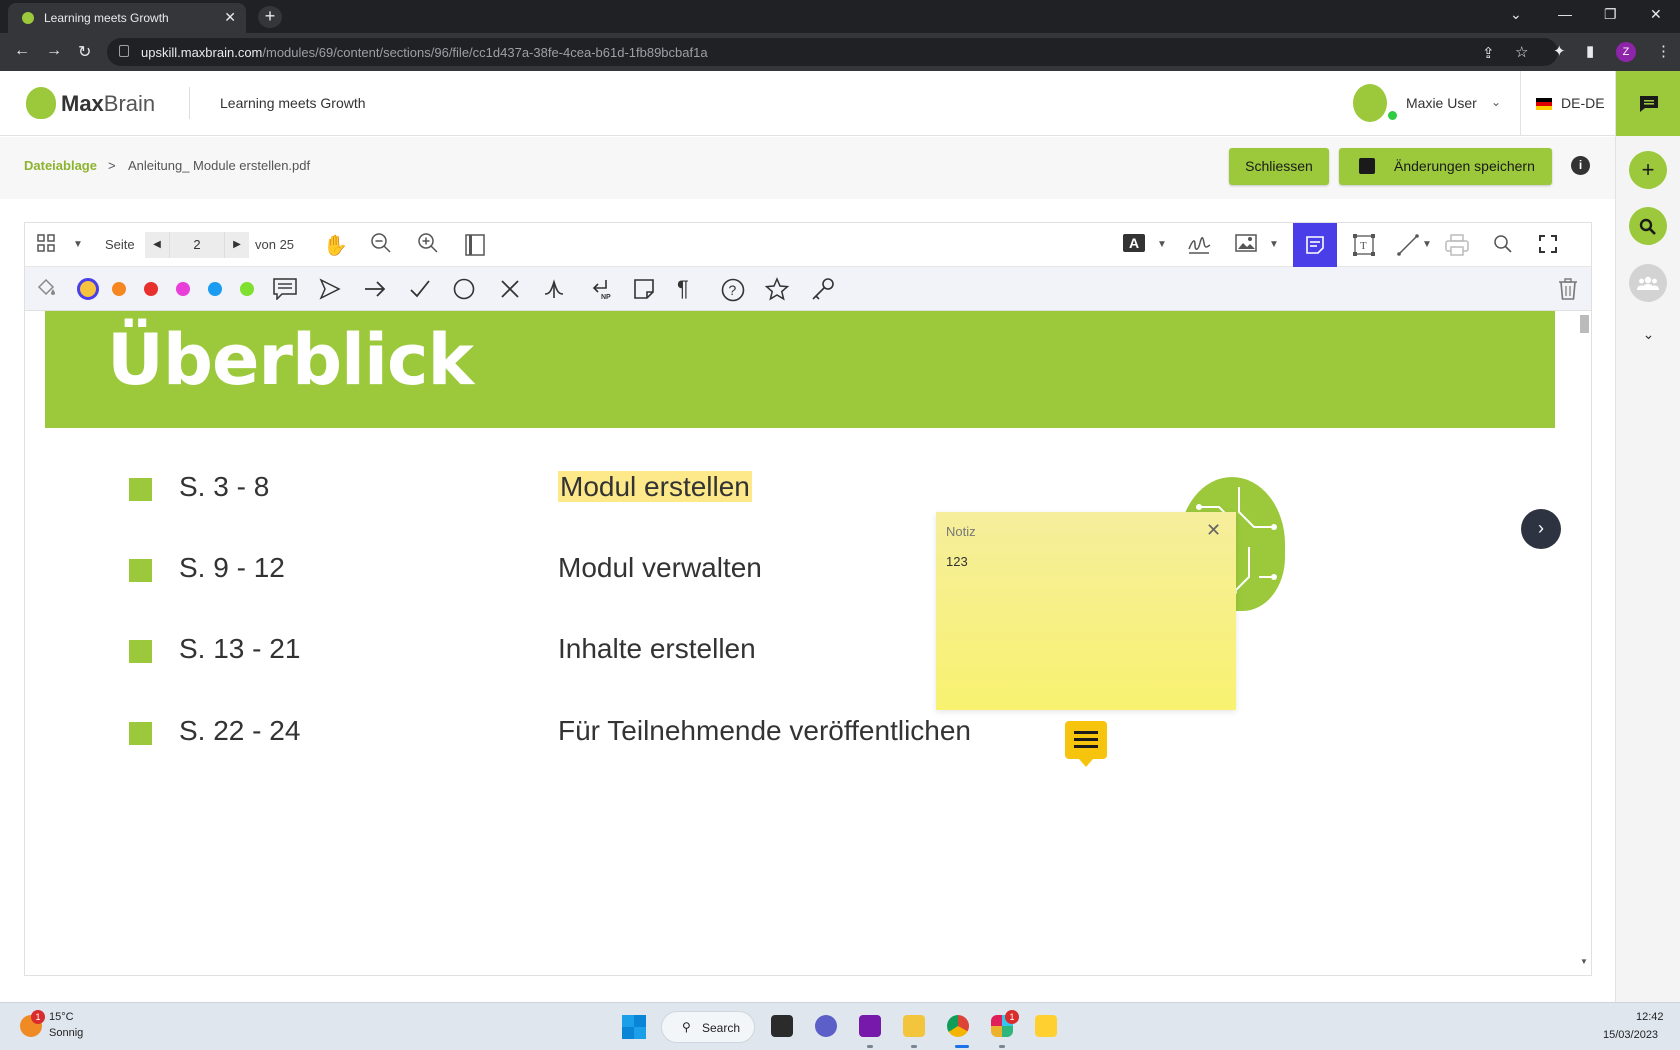 This screenshot has height=1050, width=1680. I want to click on chrome-icon, so click(958, 1026).